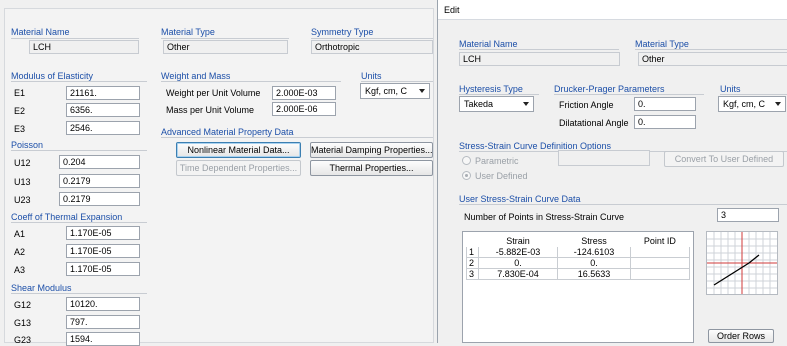 The width and height of the screenshot is (787, 346). Describe the element at coordinates (103, 128) in the screenshot. I see `modulus-e3-field: 2546.` at that location.